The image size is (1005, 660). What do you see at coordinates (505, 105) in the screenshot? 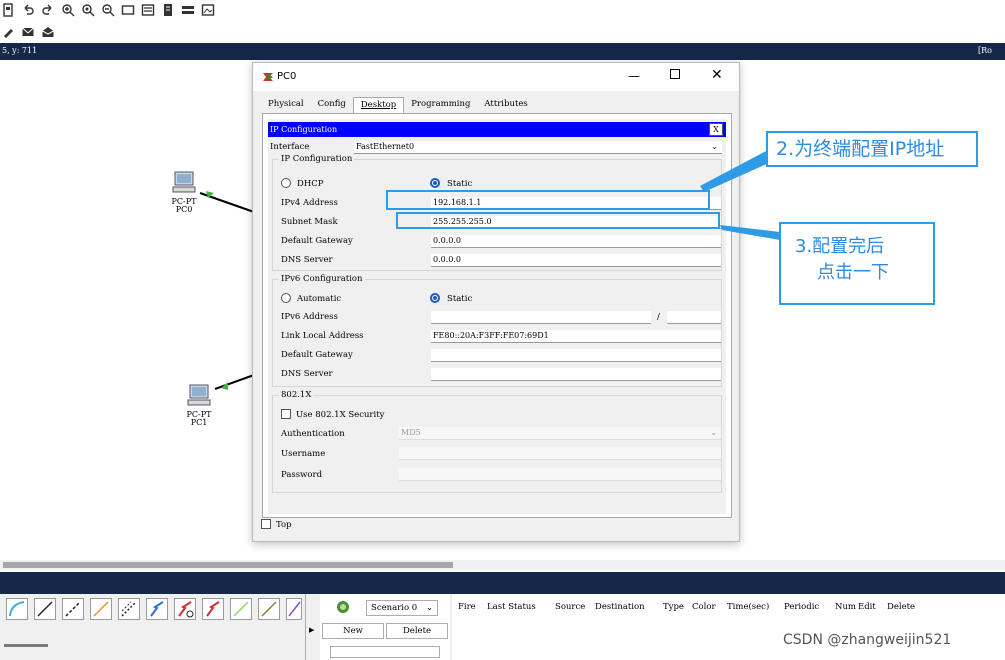
I see `tab-attributes: Attributes` at bounding box center [505, 105].